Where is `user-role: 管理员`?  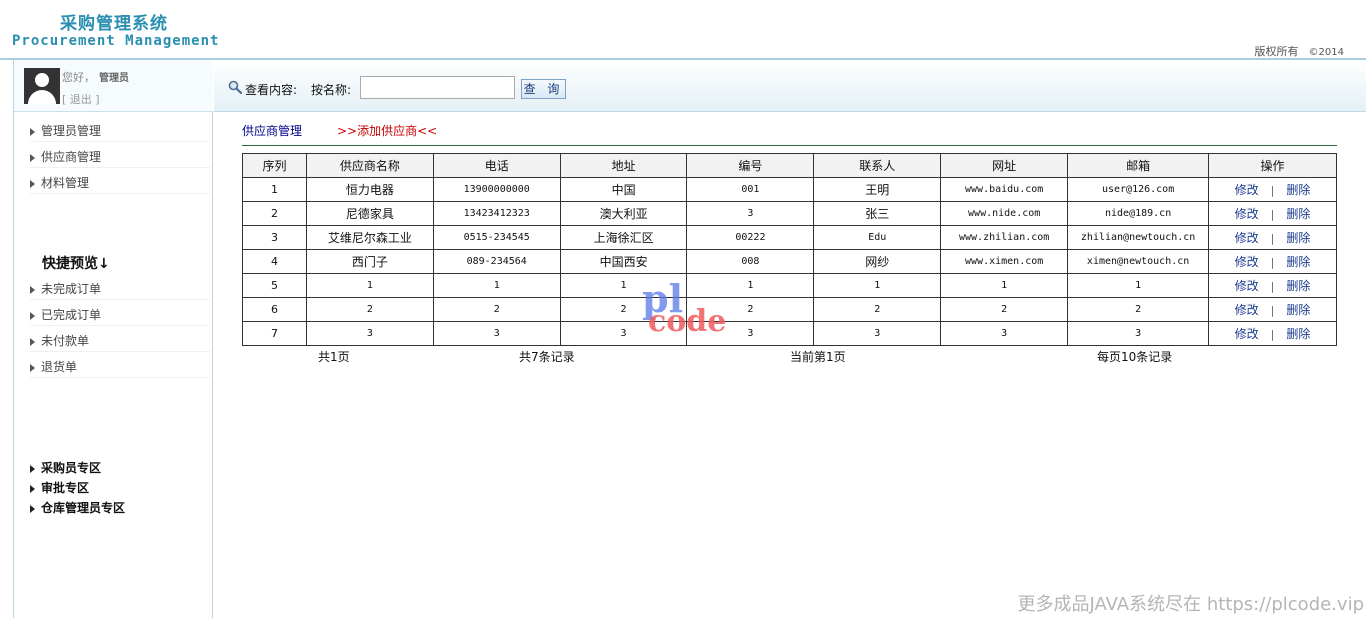
user-role: 管理员 is located at coordinates (114, 78).